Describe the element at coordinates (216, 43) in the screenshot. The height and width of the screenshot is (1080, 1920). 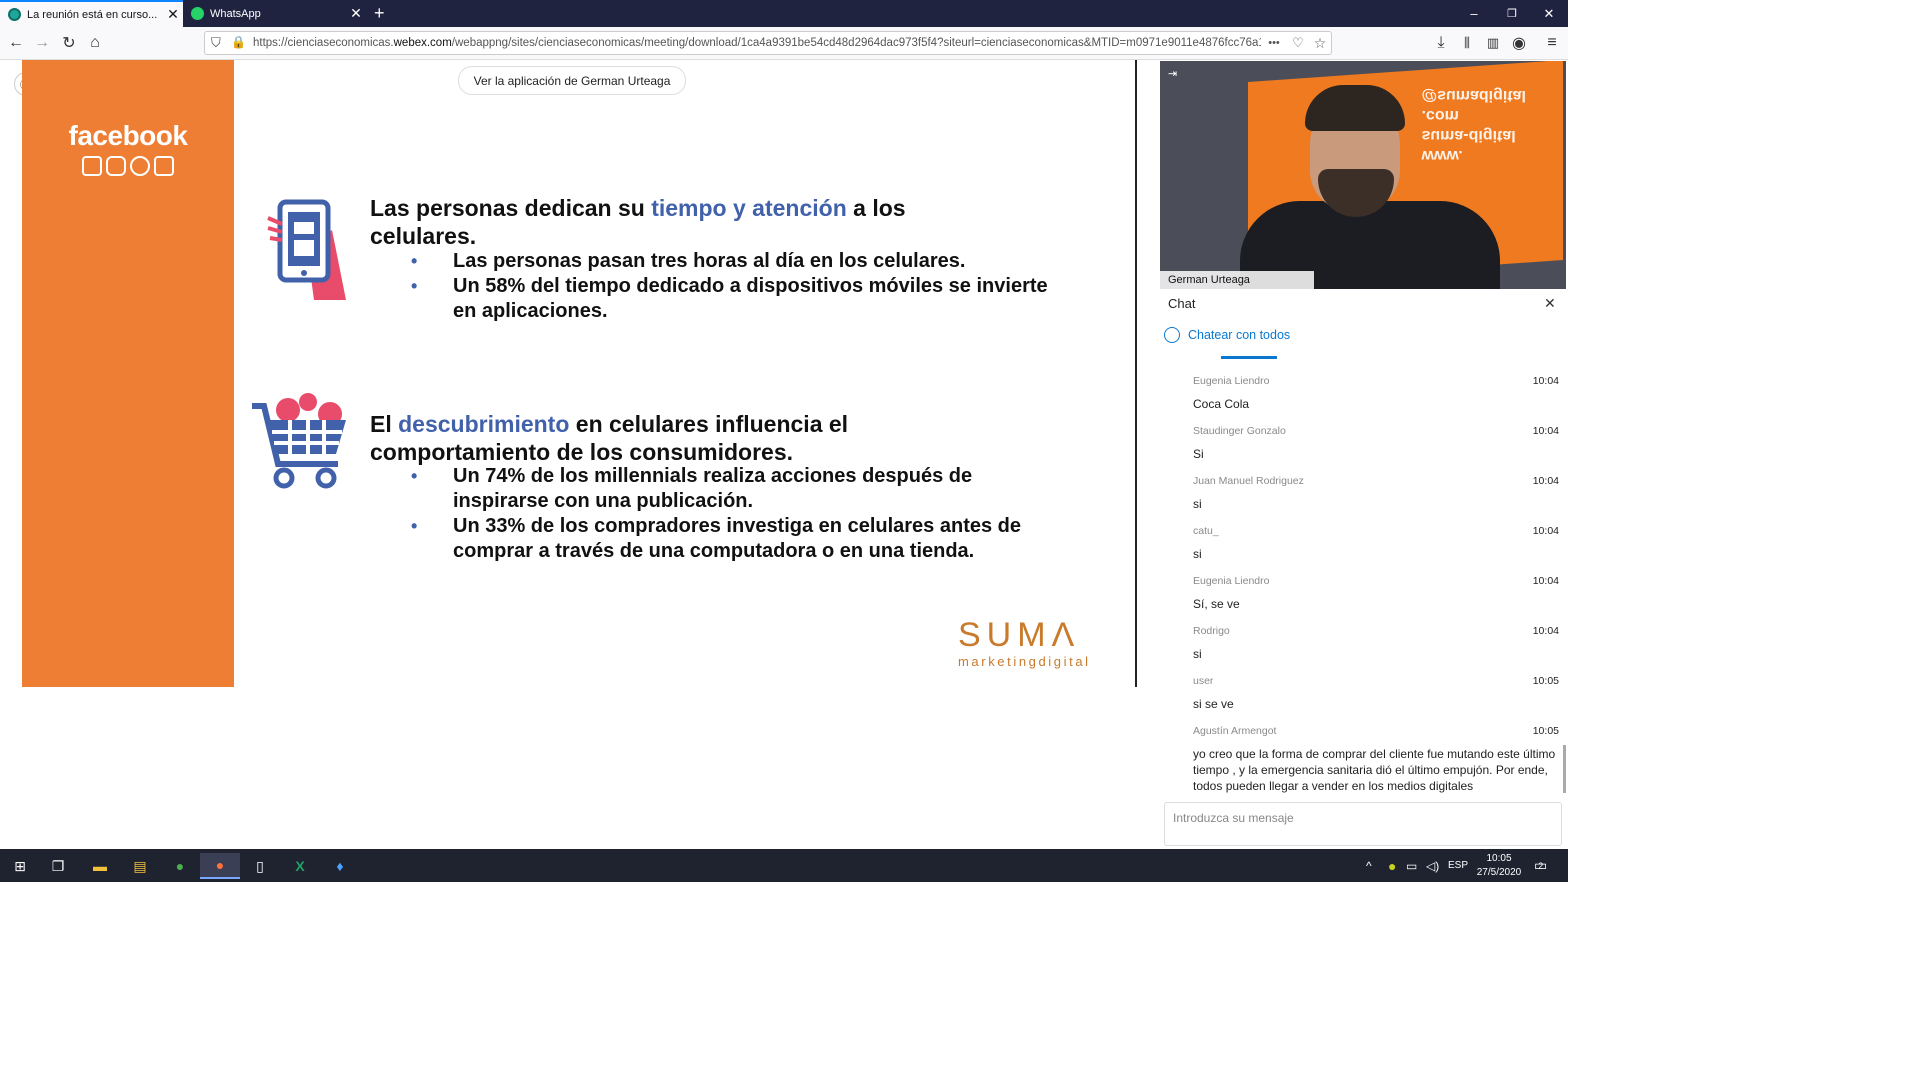
I see `shield-icon: ⛉` at that location.